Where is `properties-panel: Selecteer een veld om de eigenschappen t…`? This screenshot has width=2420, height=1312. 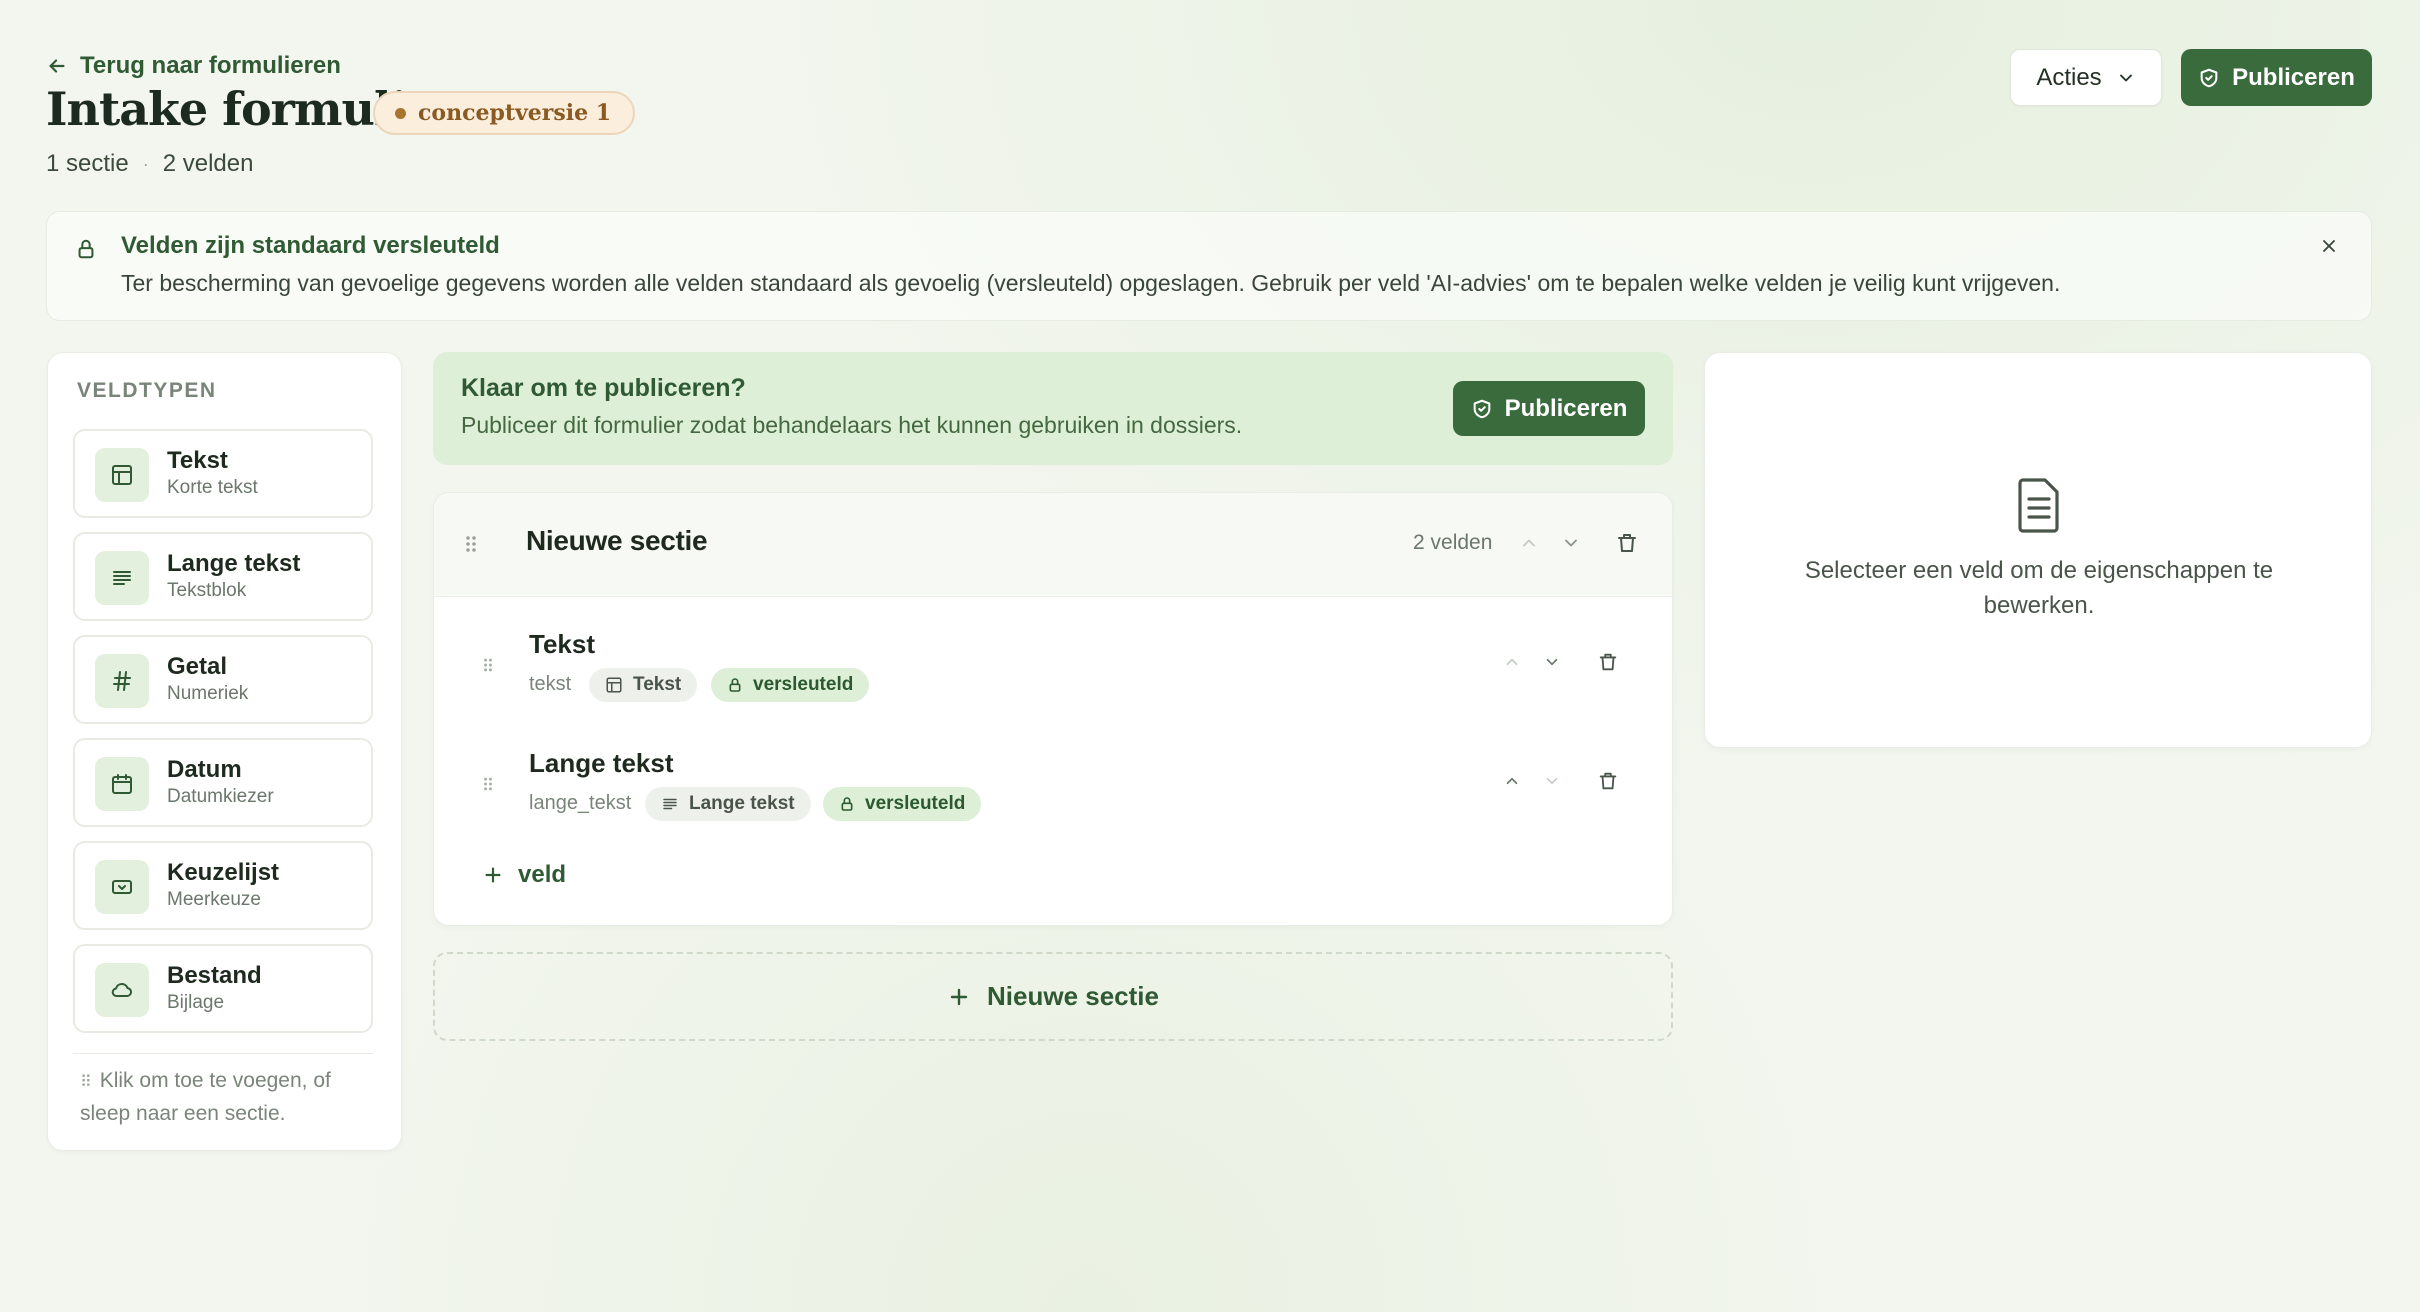
properties-panel: Selecteer een veld om de eigenschappen t… is located at coordinates (2038, 550).